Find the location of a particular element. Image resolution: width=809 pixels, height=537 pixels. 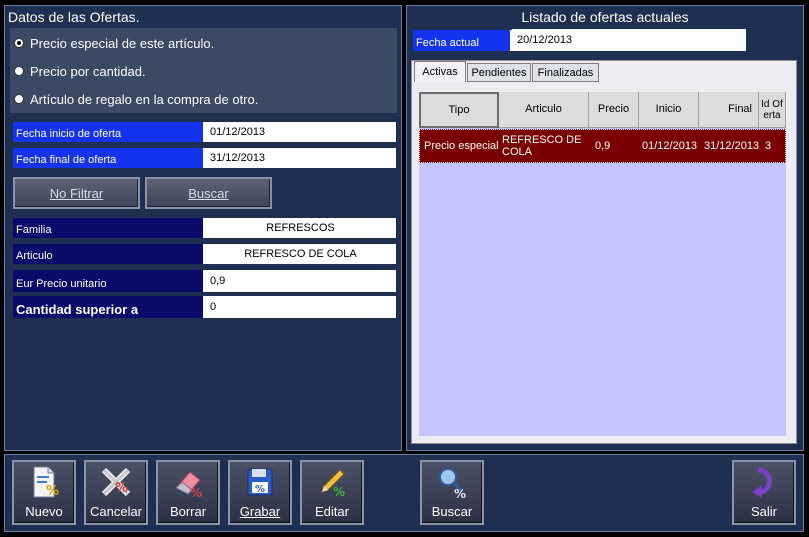

radio-label: Precio especial de este artículo. is located at coordinates (122, 43).